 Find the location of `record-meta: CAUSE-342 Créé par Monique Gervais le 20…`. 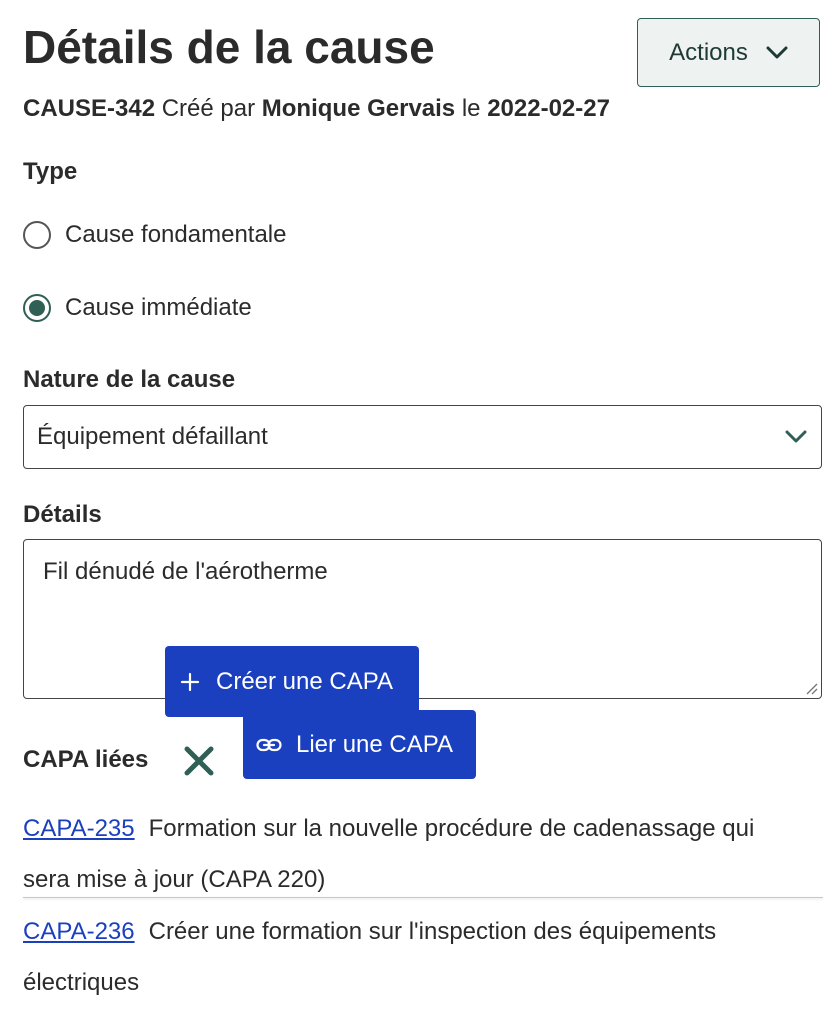

record-meta: CAUSE-342 Créé par Monique Gervais le 20… is located at coordinates (316, 109).